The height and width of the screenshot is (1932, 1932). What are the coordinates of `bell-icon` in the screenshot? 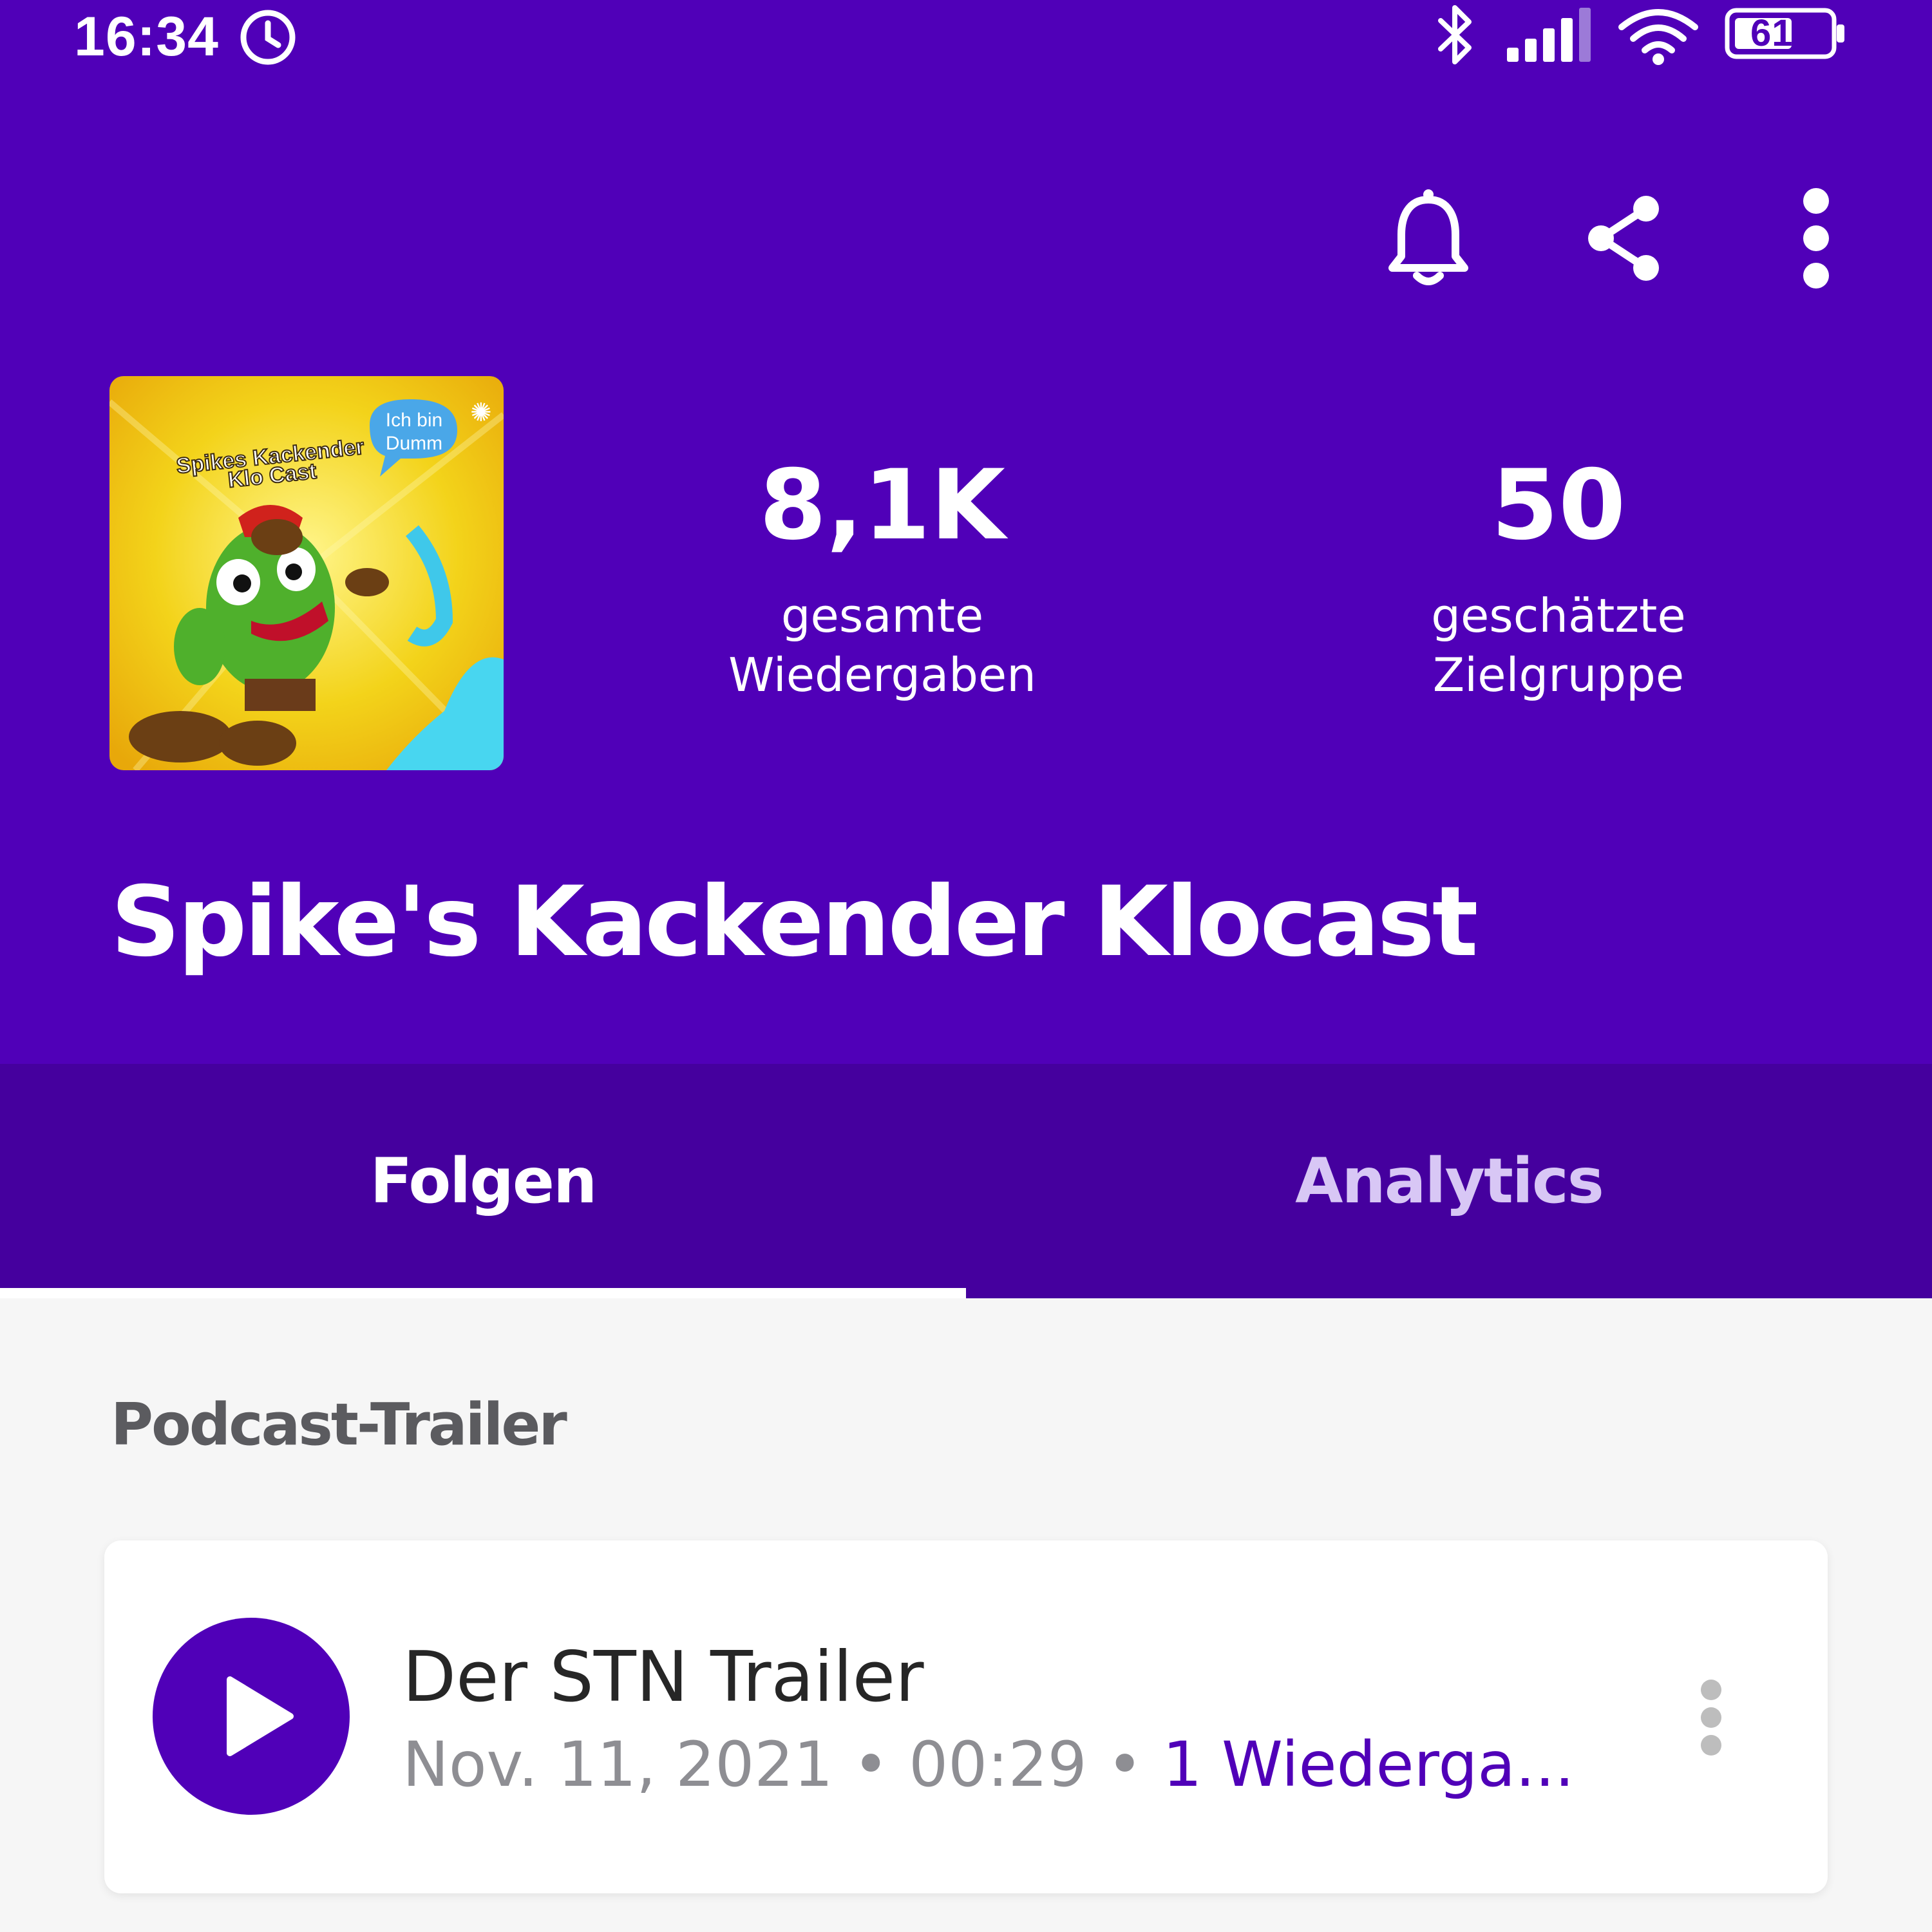 It's located at (1428, 239).